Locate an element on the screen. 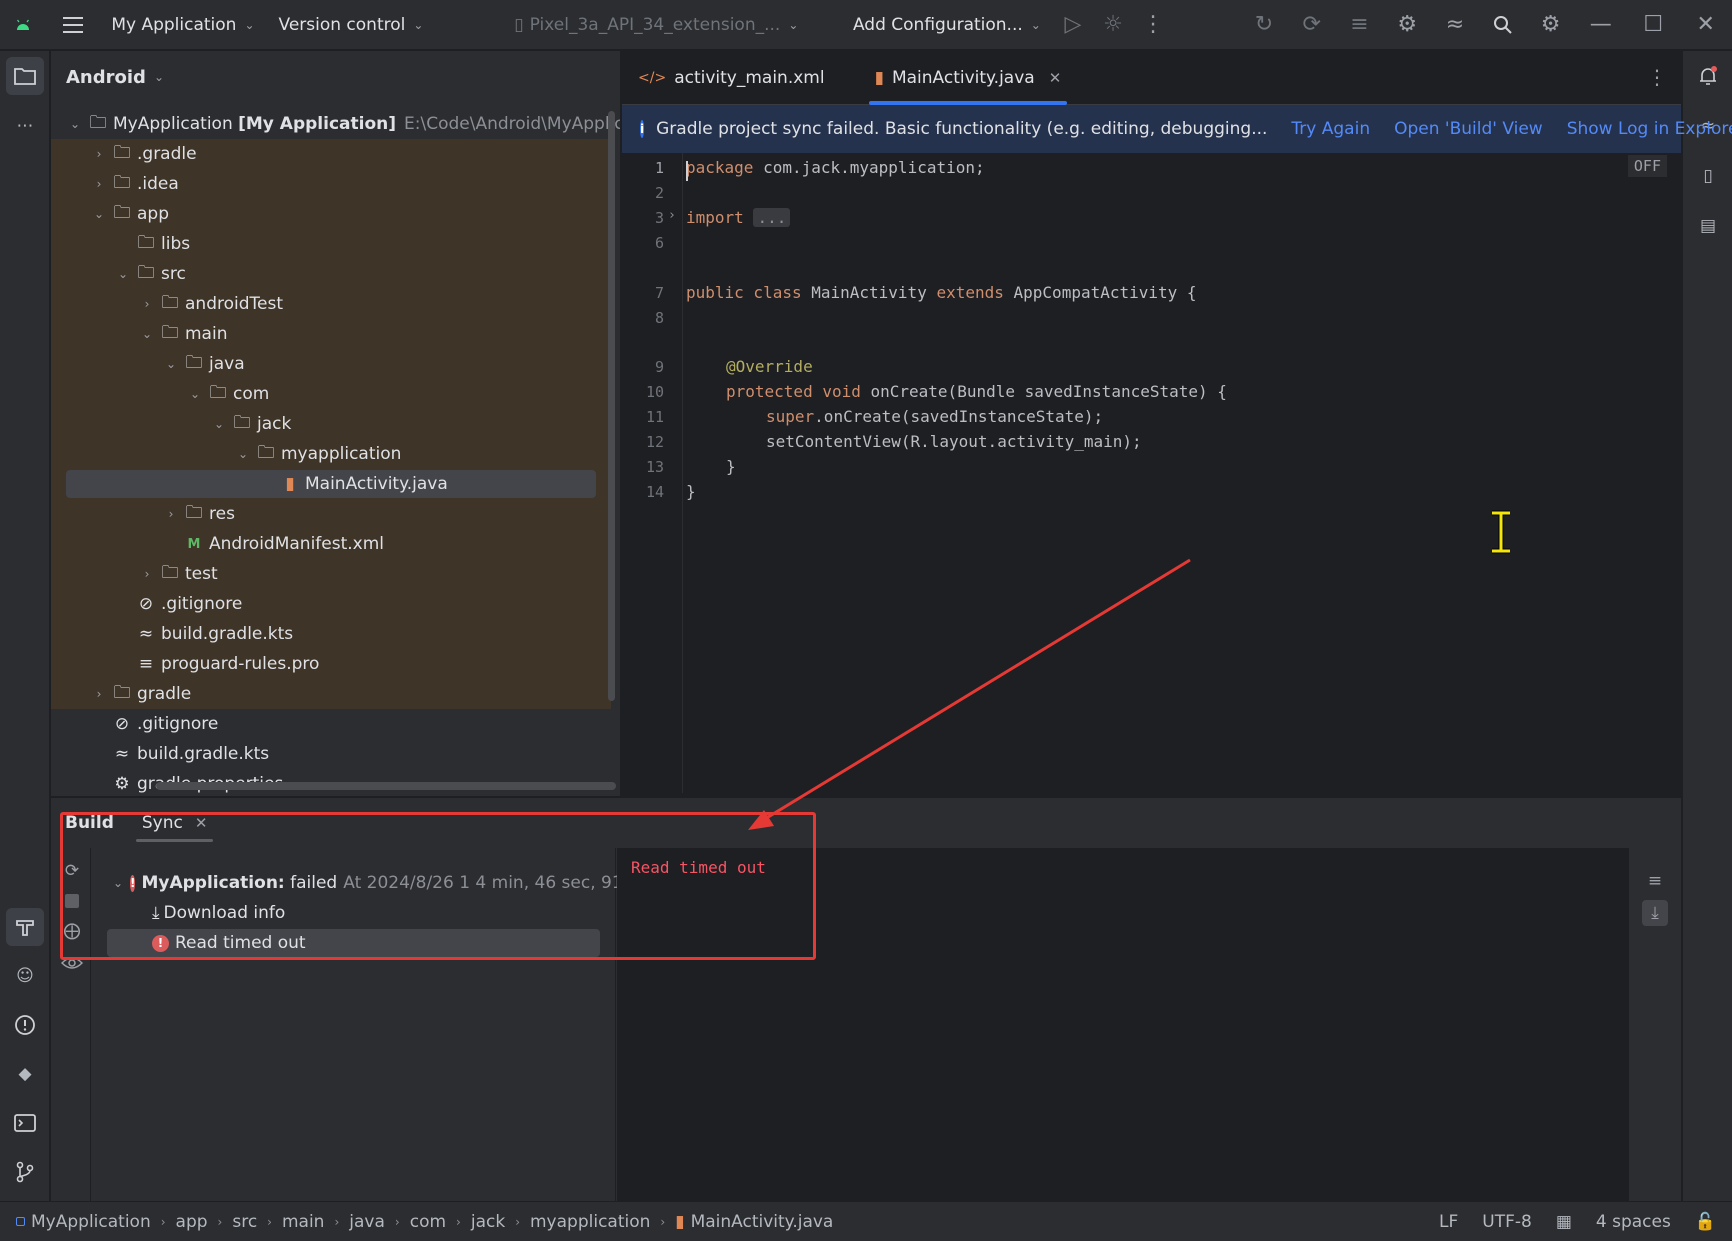 The image size is (1732, 1241). device-explorer-icon: ▤ is located at coordinates (1708, 226).